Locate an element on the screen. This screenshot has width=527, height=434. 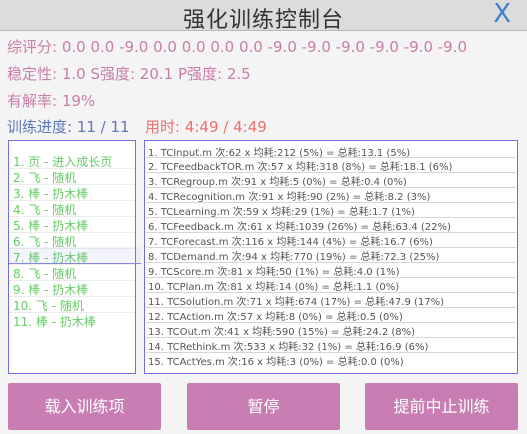
title-bar: 强化训练控制台 X is located at coordinates (263, 16).